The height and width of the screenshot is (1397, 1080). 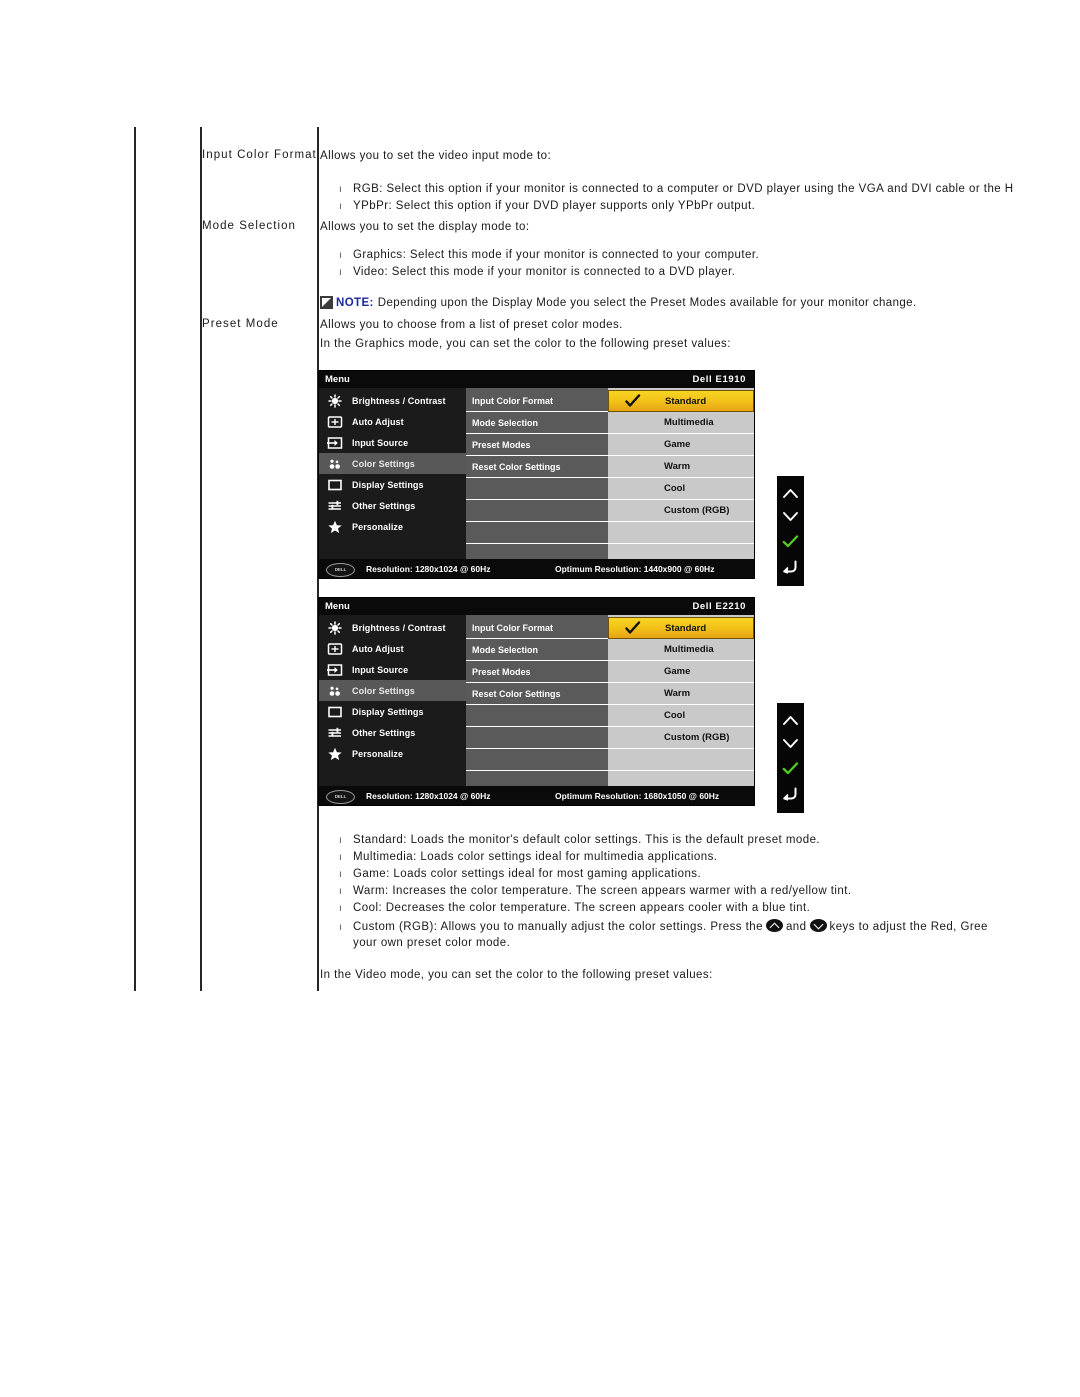 What do you see at coordinates (335, 485) in the screenshot?
I see `display-settings-icon` at bounding box center [335, 485].